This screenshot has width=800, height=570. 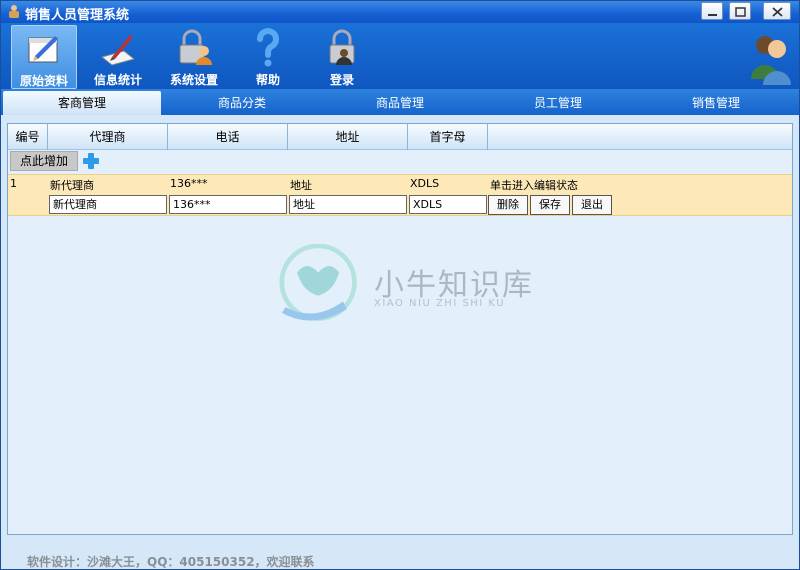 I want to click on writing-pen-icon, so click(x=118, y=50).